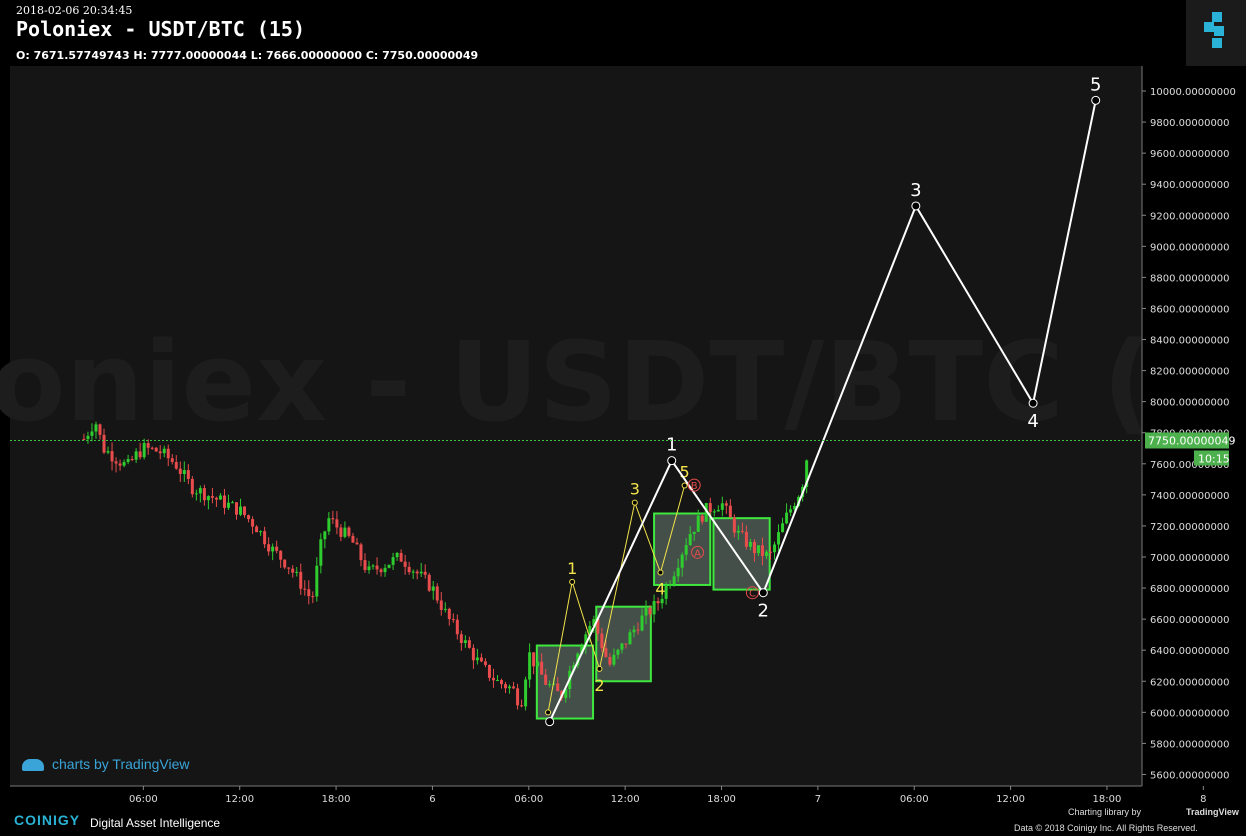 Image resolution: width=1246 pixels, height=836 pixels. What do you see at coordinates (1212, 812) in the screenshot?
I see `footer-tradingview-link: TradingView` at bounding box center [1212, 812].